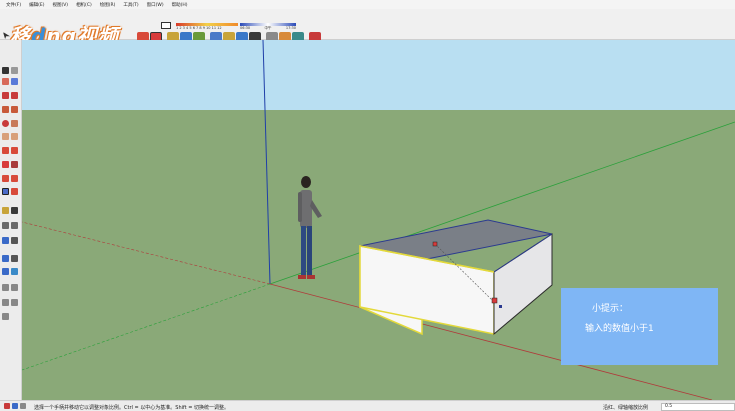 This screenshot has width=735, height=411. Describe the element at coordinates (5, 302) in the screenshot. I see `look-around-icon` at that location.